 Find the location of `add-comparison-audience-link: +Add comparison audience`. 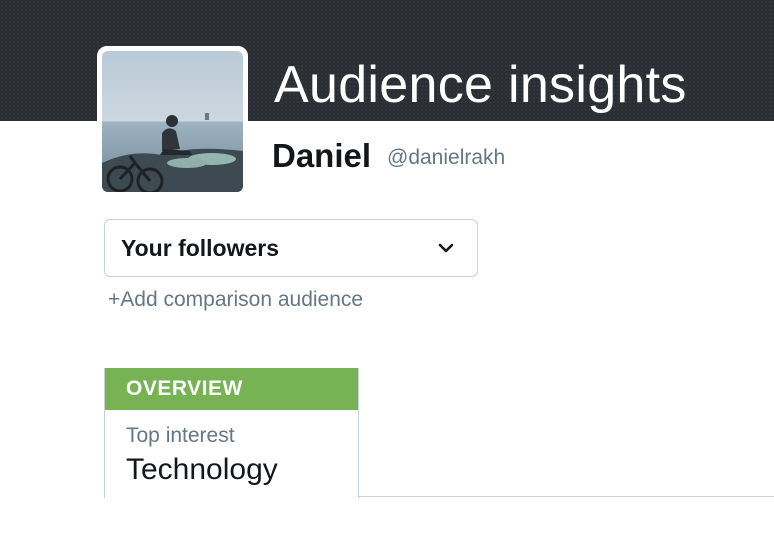

add-comparison-audience-link: +Add comparison audience is located at coordinates (235, 300).